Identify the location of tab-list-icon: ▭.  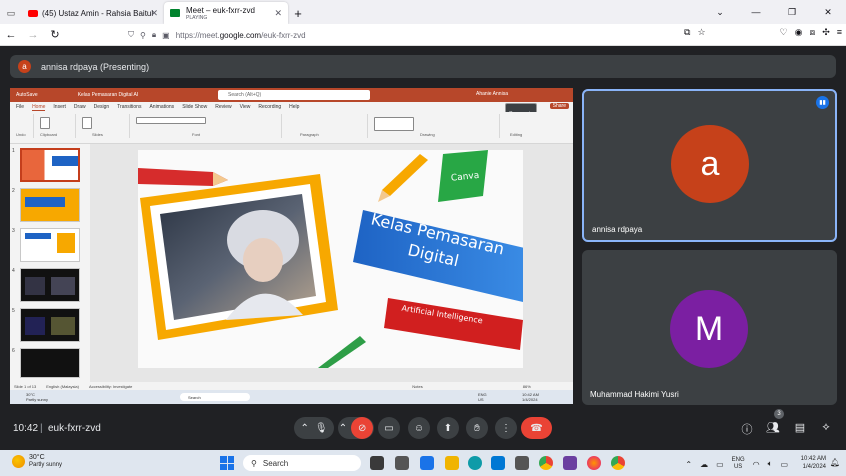
(11, 13).